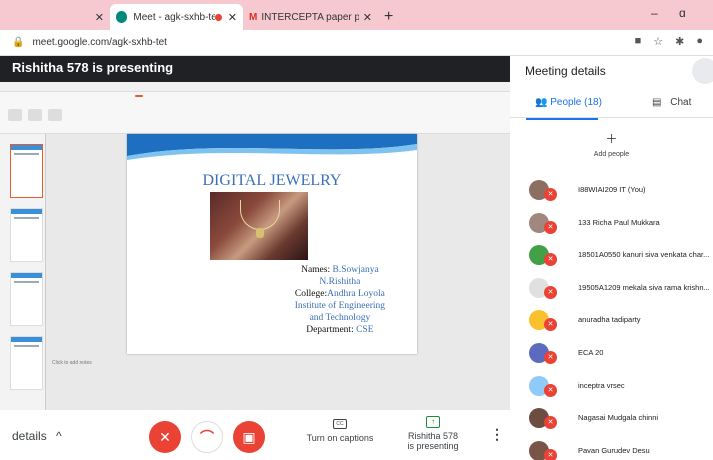  What do you see at coordinates (218, 17) in the screenshot?
I see `recording-dot-icon` at bounding box center [218, 17].